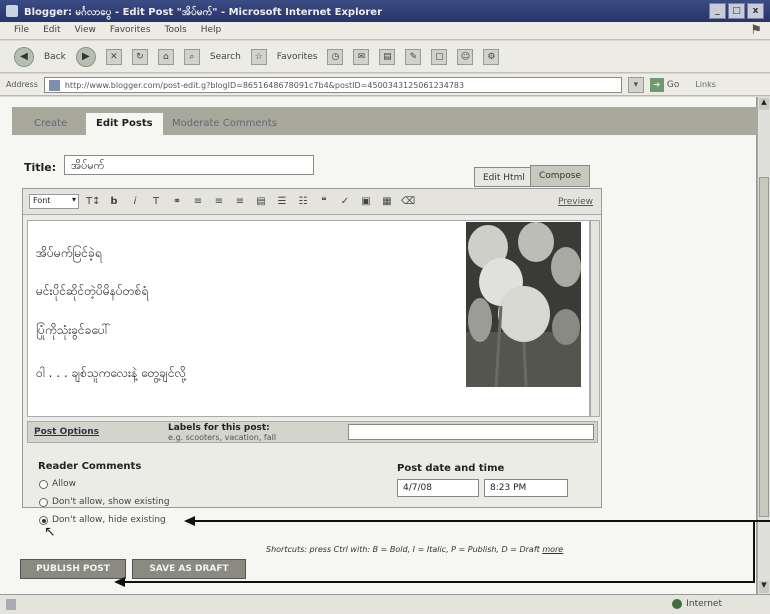 The width and height of the screenshot is (770, 614). Describe the element at coordinates (54, 201) in the screenshot. I see `font-select: Font` at that location.